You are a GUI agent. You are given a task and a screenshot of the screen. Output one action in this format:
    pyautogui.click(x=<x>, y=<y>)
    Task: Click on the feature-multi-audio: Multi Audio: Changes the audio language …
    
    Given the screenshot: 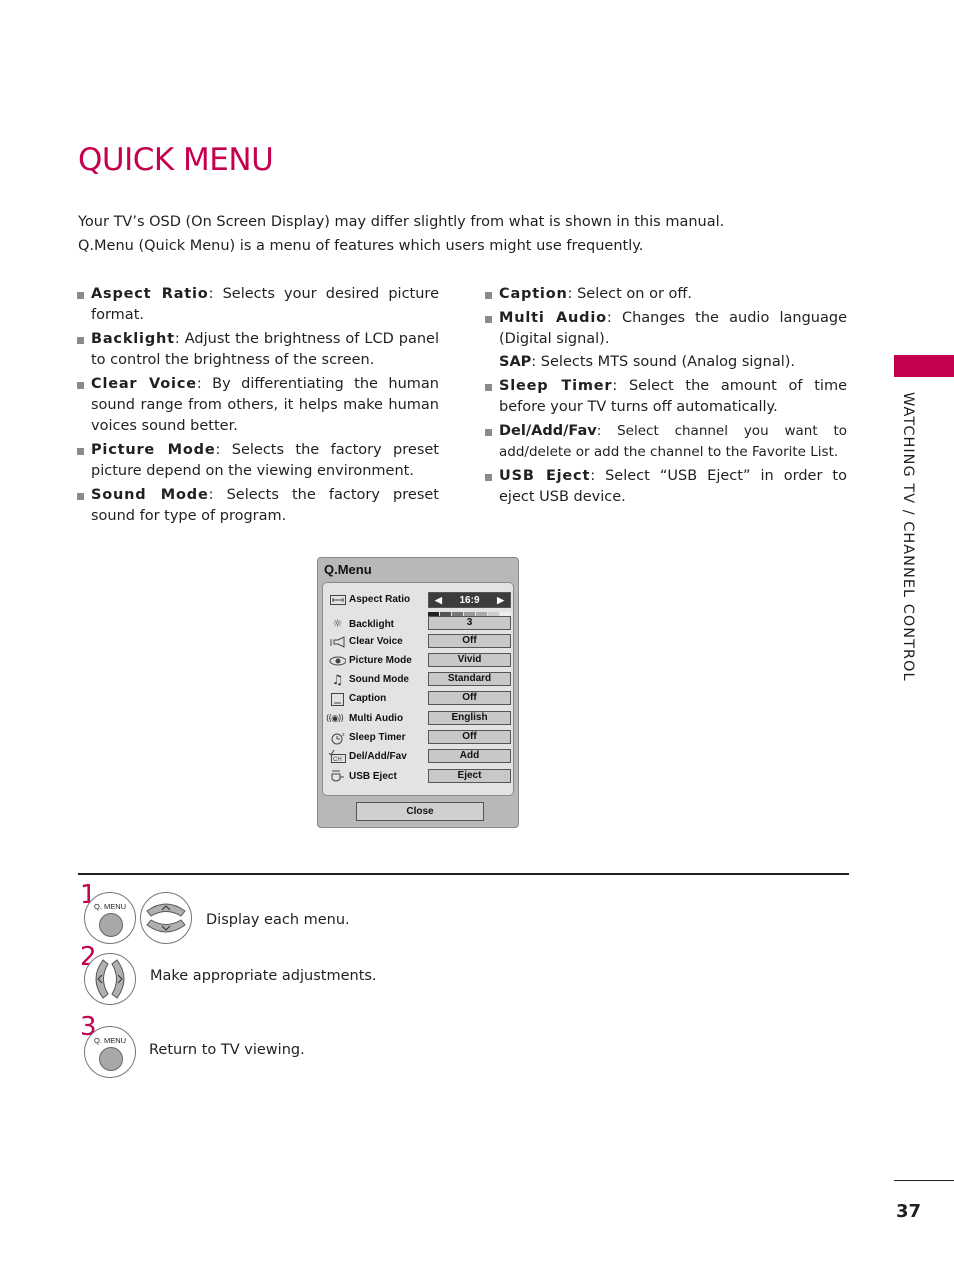 What is the action you would take?
    pyautogui.click(x=666, y=329)
    